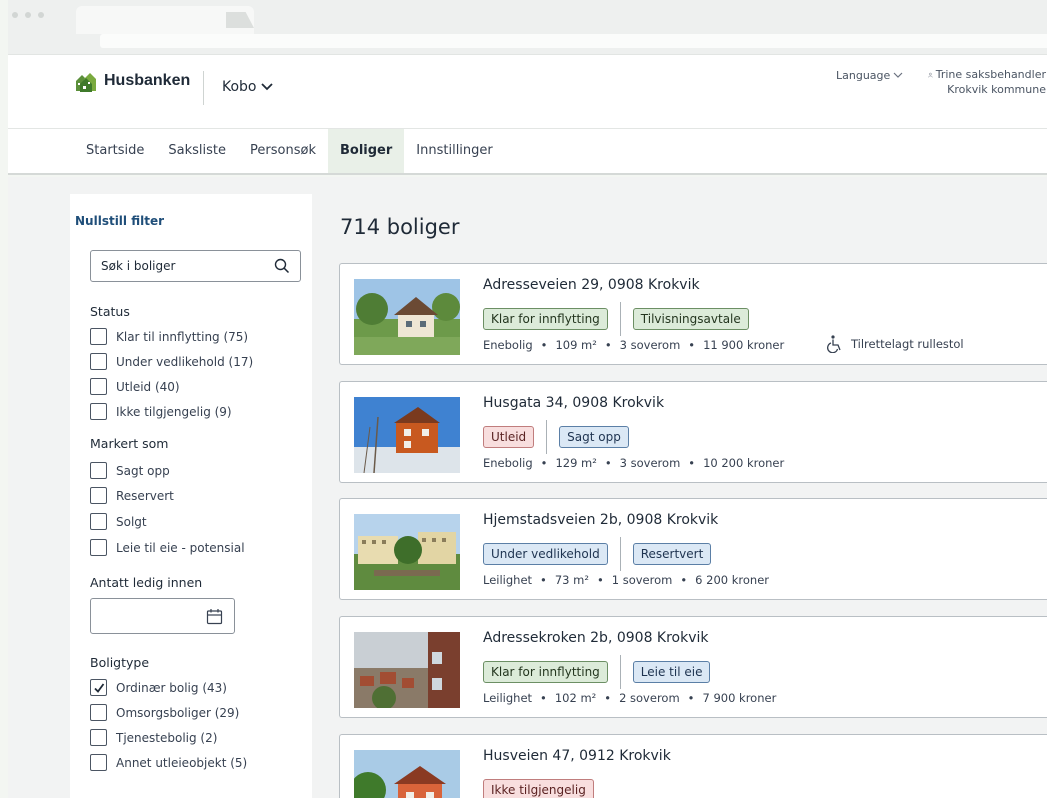 This screenshot has height=798, width=1047. I want to click on listing-area: 129 m², so click(576, 463).